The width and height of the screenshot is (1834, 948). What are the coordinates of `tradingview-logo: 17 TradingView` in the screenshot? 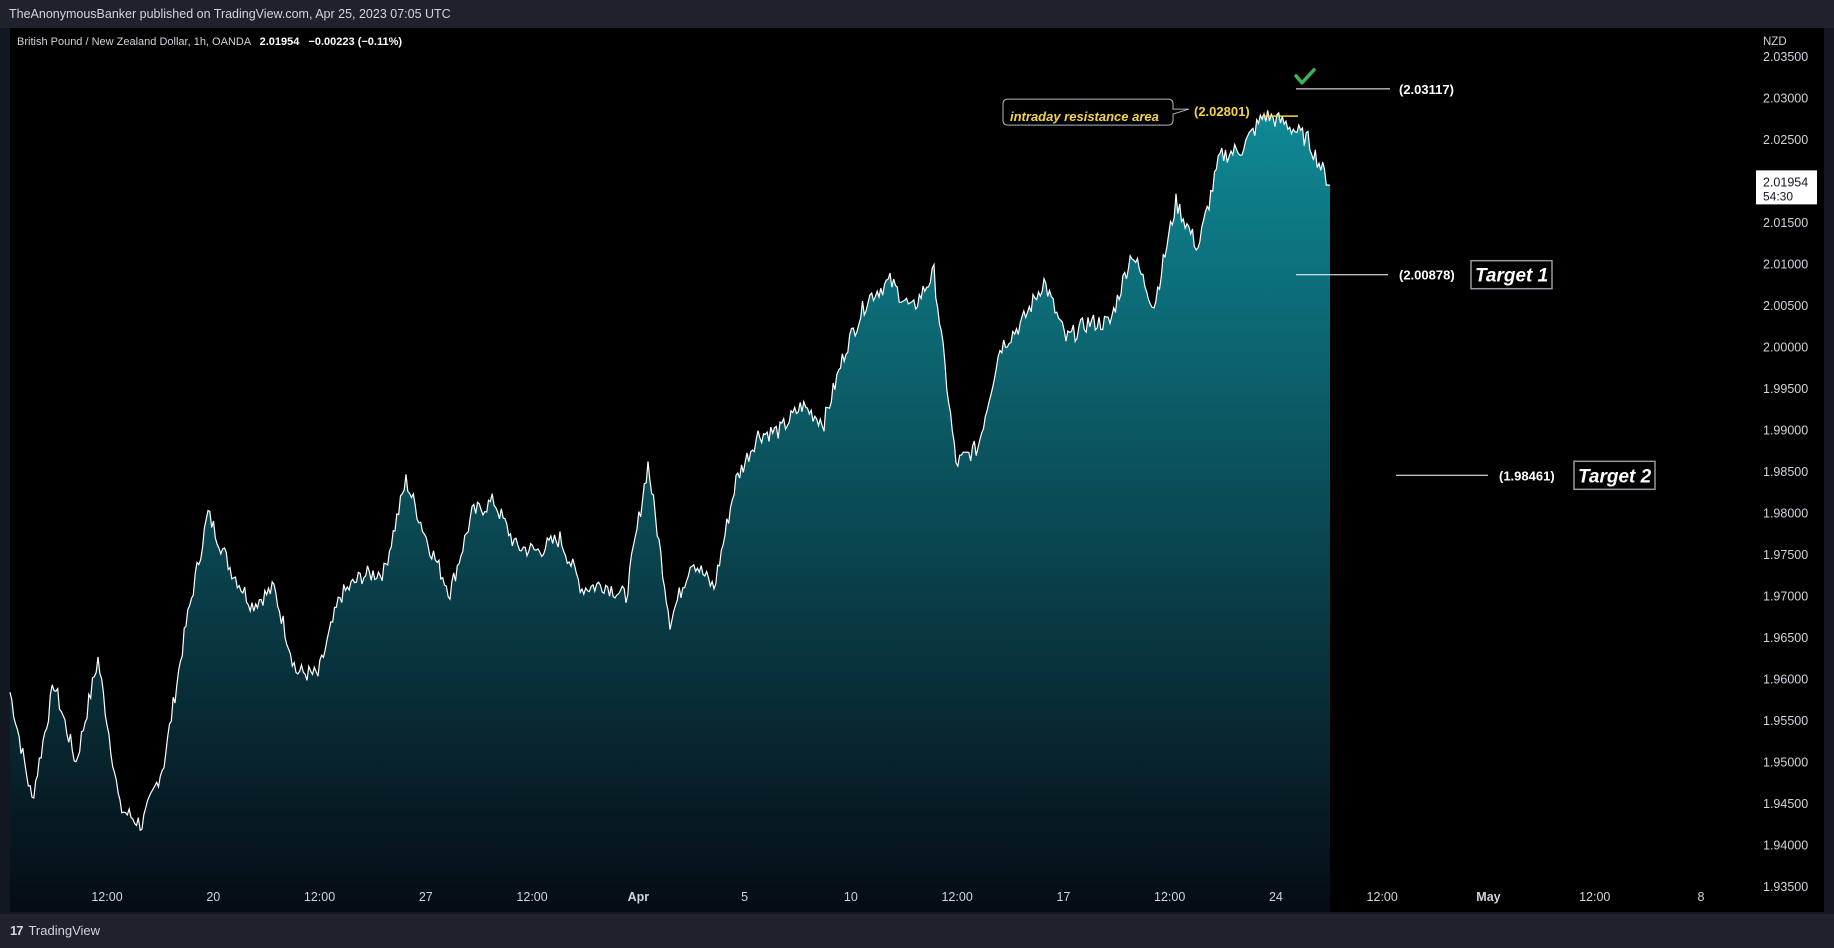 It's located at (55, 930).